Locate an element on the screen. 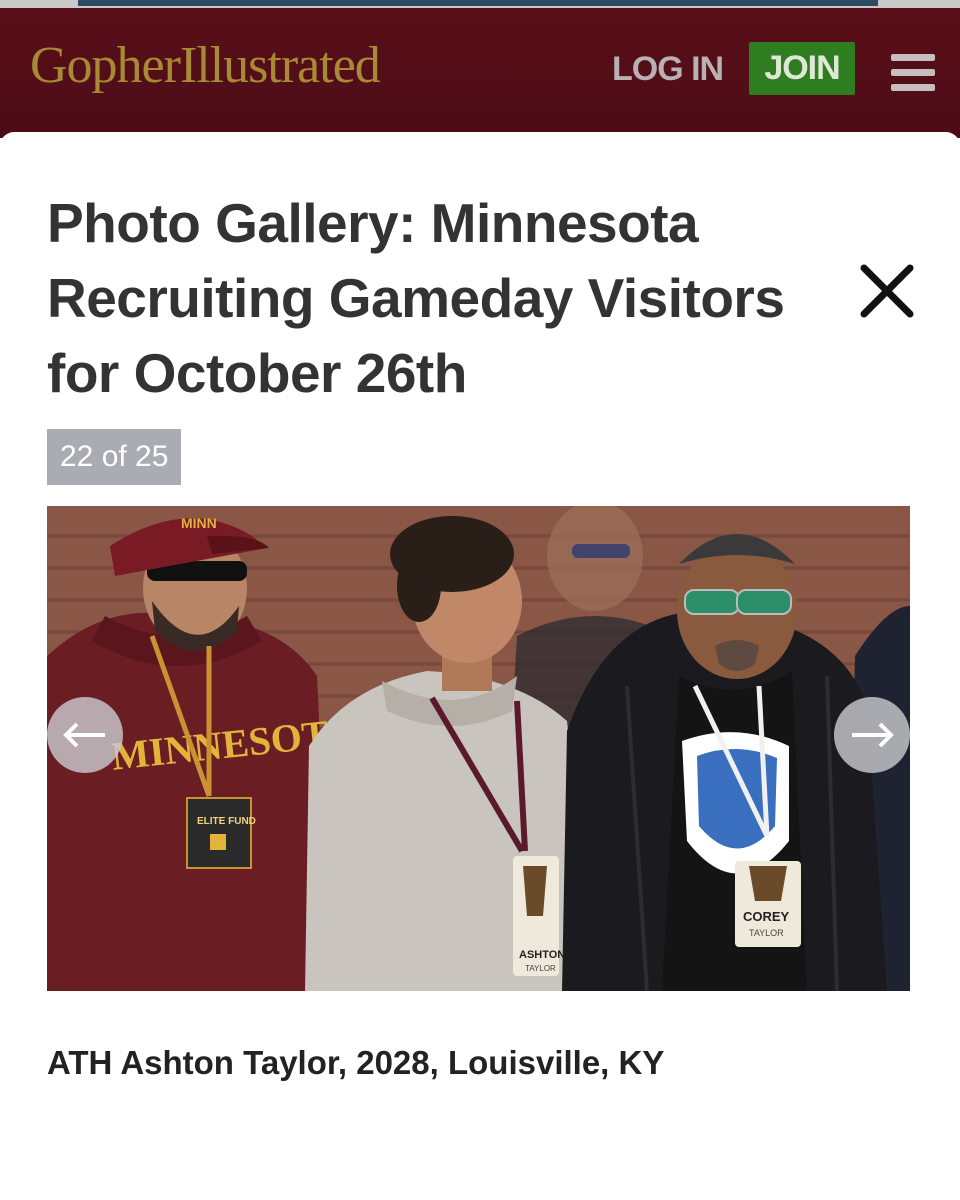  badge-middle-sub: TAYLOR is located at coordinates (540, 968).